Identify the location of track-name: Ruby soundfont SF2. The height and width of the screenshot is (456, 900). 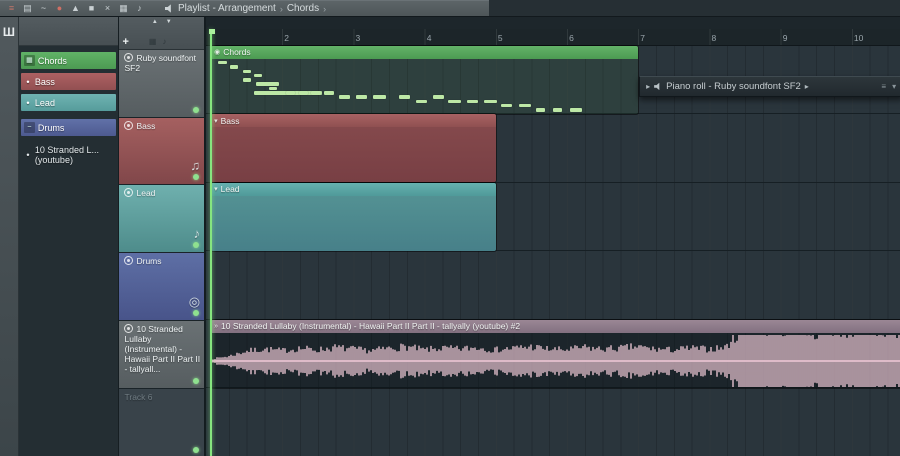
(160, 62).